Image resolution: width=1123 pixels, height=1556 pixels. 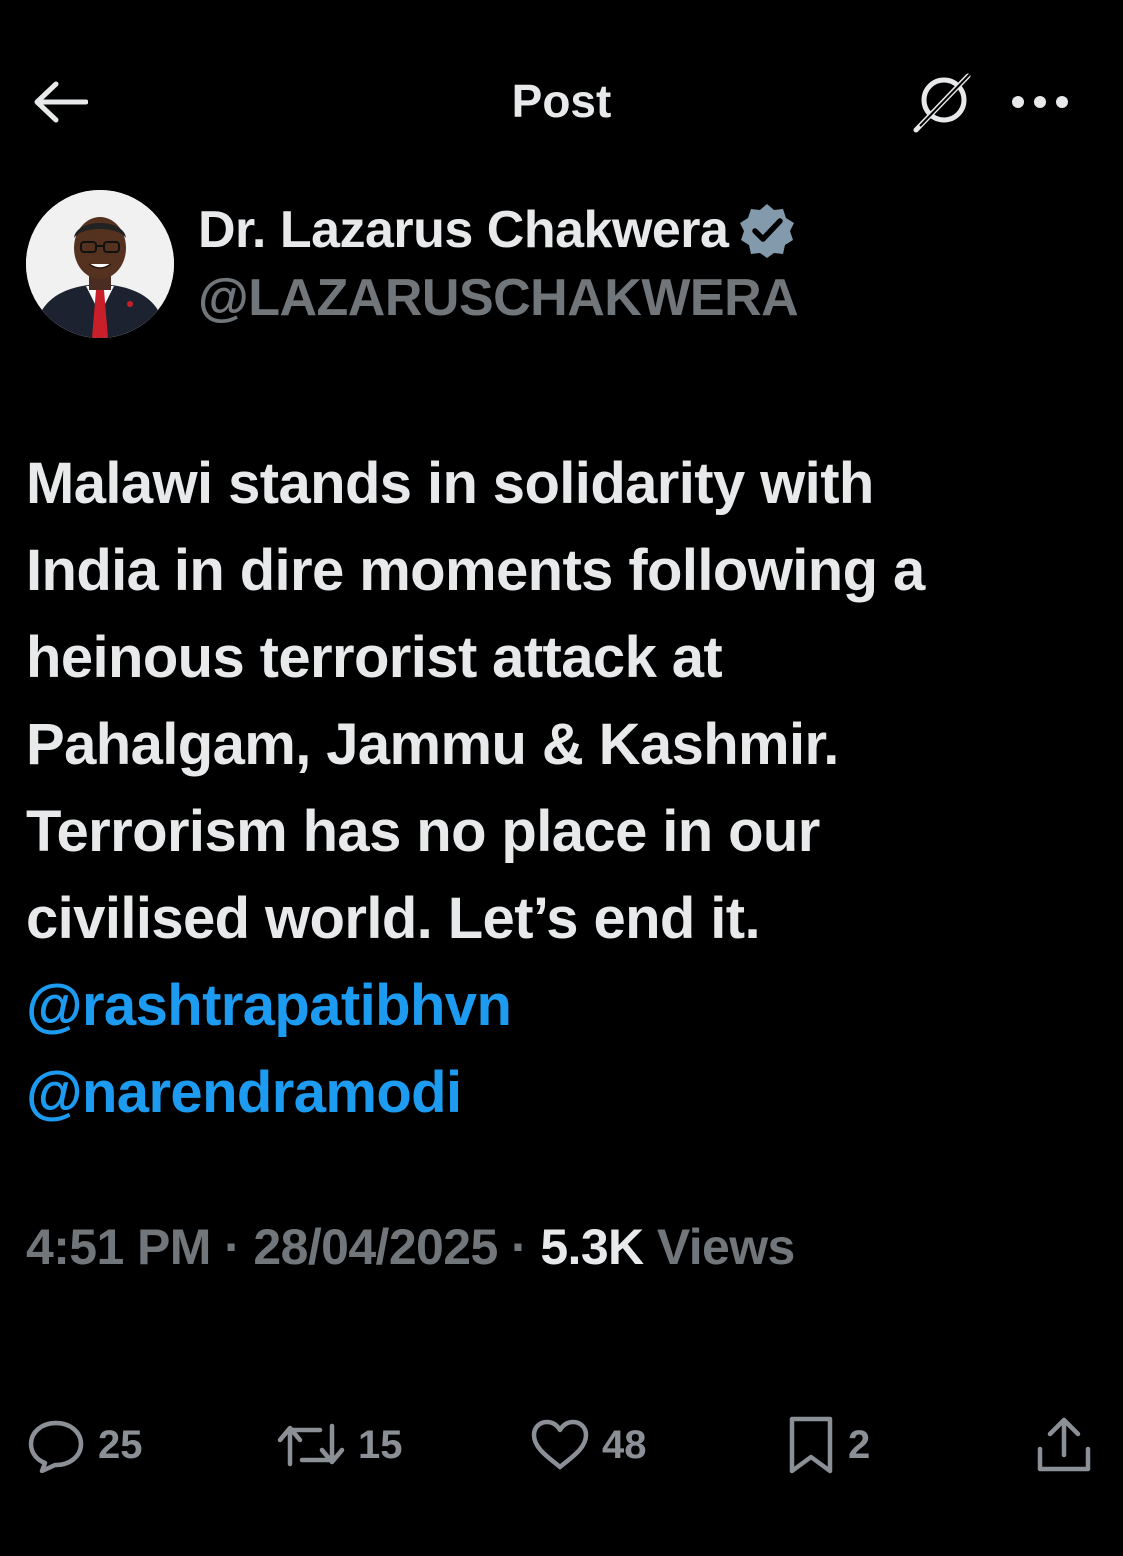 What do you see at coordinates (463, 230) in the screenshot?
I see `author-name: Dr. Lazarus Chakwera` at bounding box center [463, 230].